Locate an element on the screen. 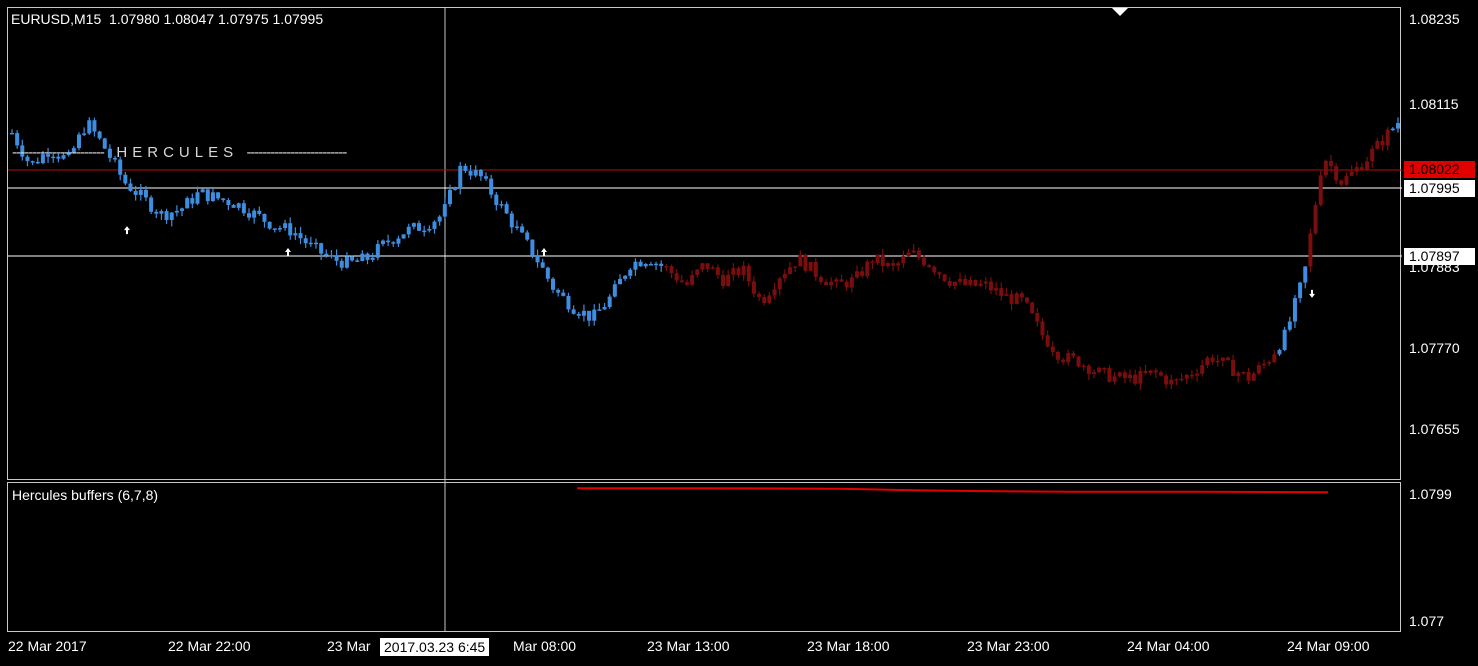  hline-price-box: 1.07897 is located at coordinates (1439, 256).